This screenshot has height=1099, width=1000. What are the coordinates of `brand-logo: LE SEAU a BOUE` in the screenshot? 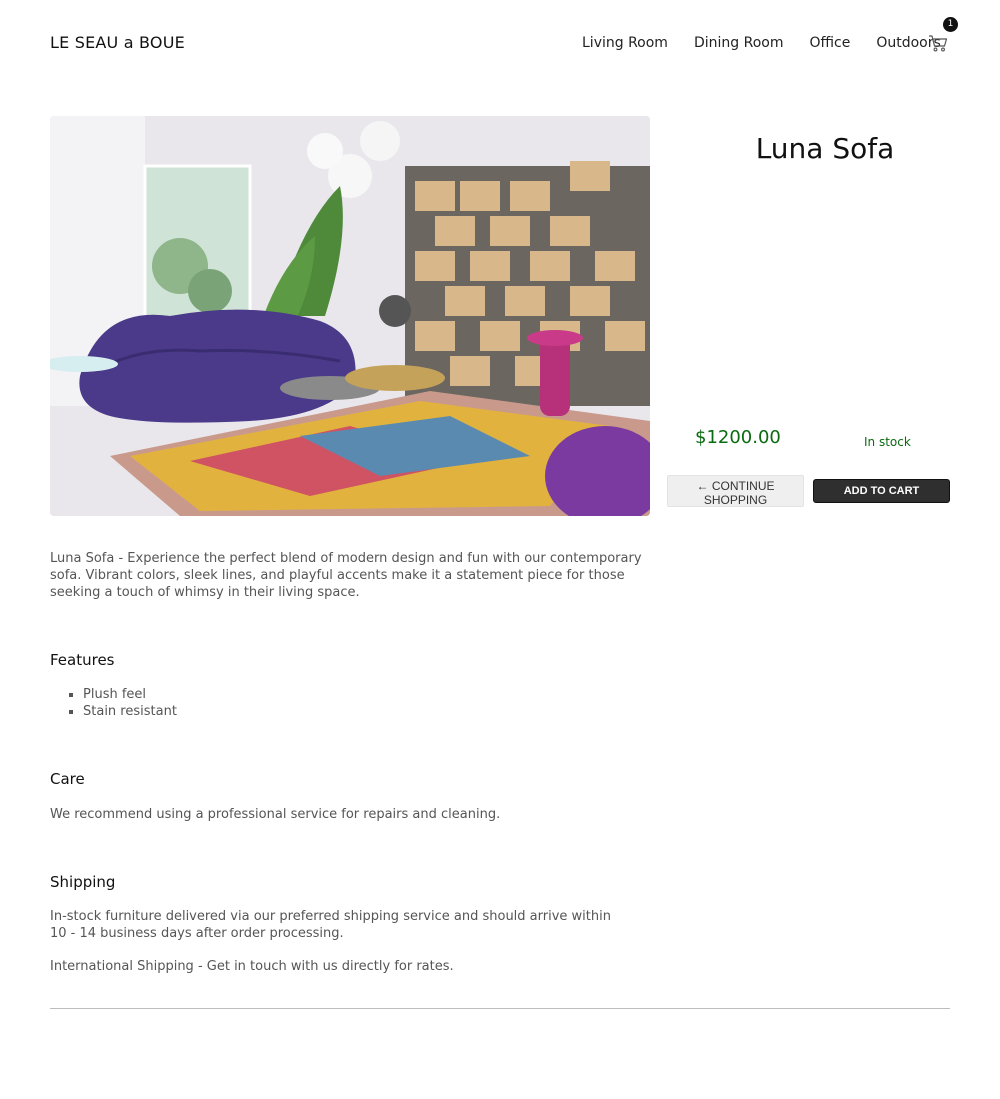 It's located at (117, 42).